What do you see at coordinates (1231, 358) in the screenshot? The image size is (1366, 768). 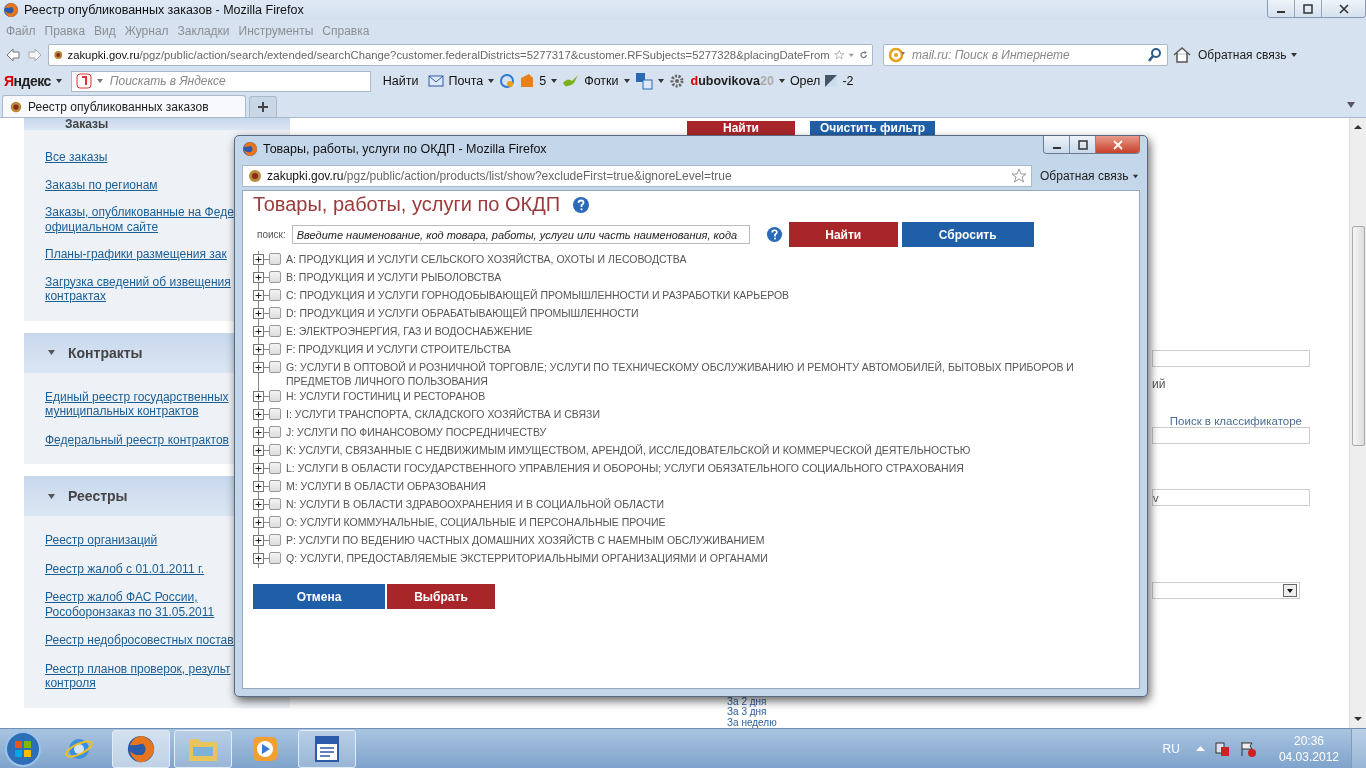 I see `text-field` at bounding box center [1231, 358].